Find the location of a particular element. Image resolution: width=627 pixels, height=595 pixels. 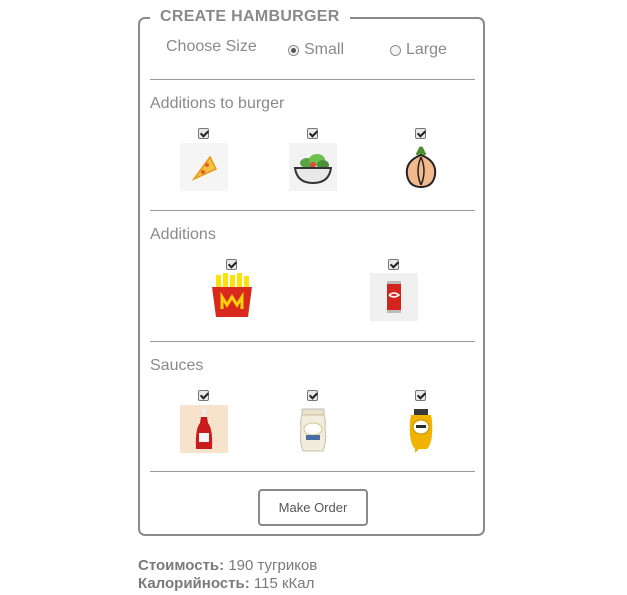

mayonnaise-jar-icon is located at coordinates (313, 429).